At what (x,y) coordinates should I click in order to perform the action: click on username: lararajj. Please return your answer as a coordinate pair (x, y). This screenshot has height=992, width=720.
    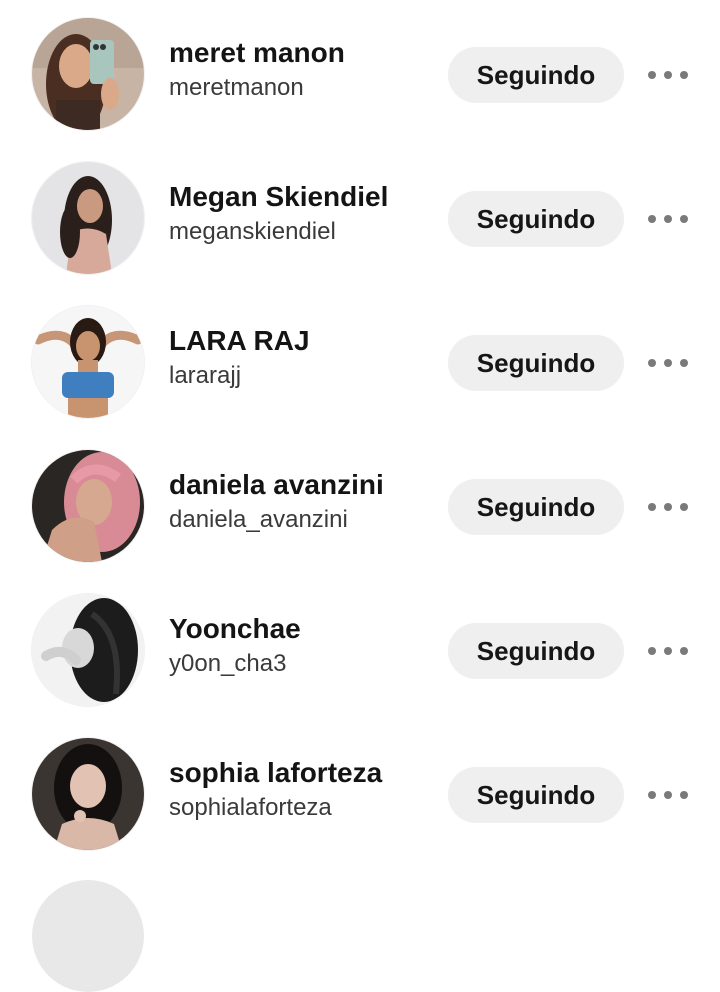
    Looking at the image, I should click on (299, 376).